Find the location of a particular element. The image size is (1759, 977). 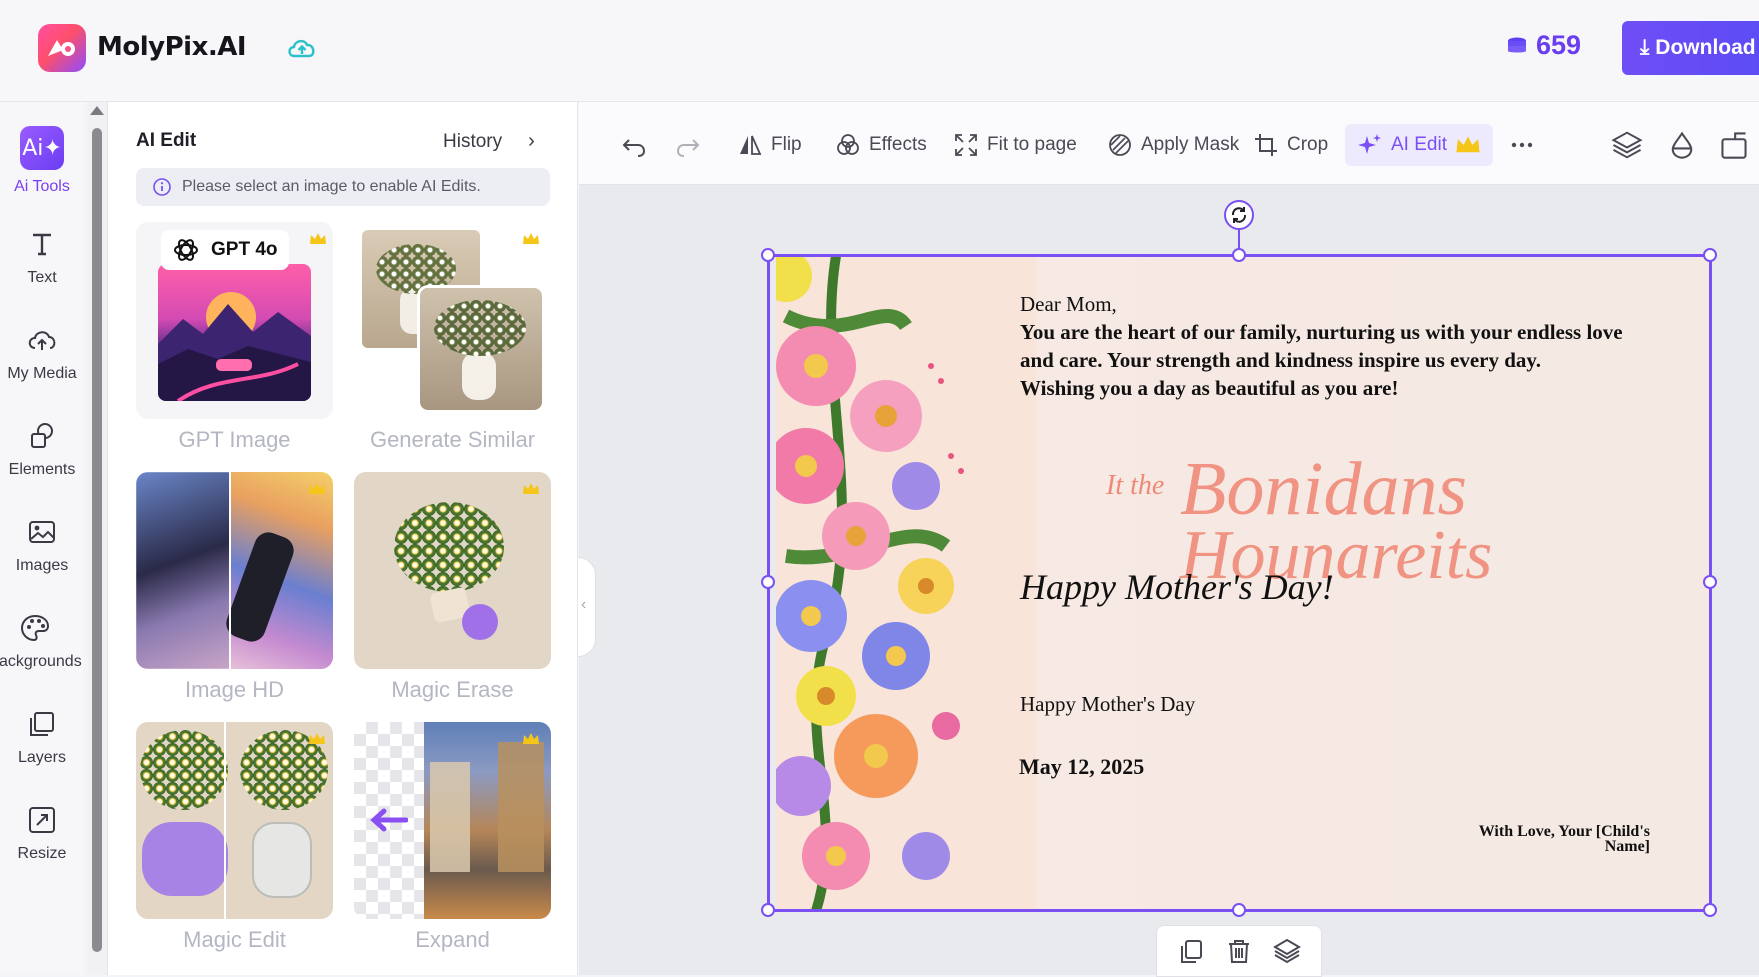

image-icon is located at coordinates (42, 532).